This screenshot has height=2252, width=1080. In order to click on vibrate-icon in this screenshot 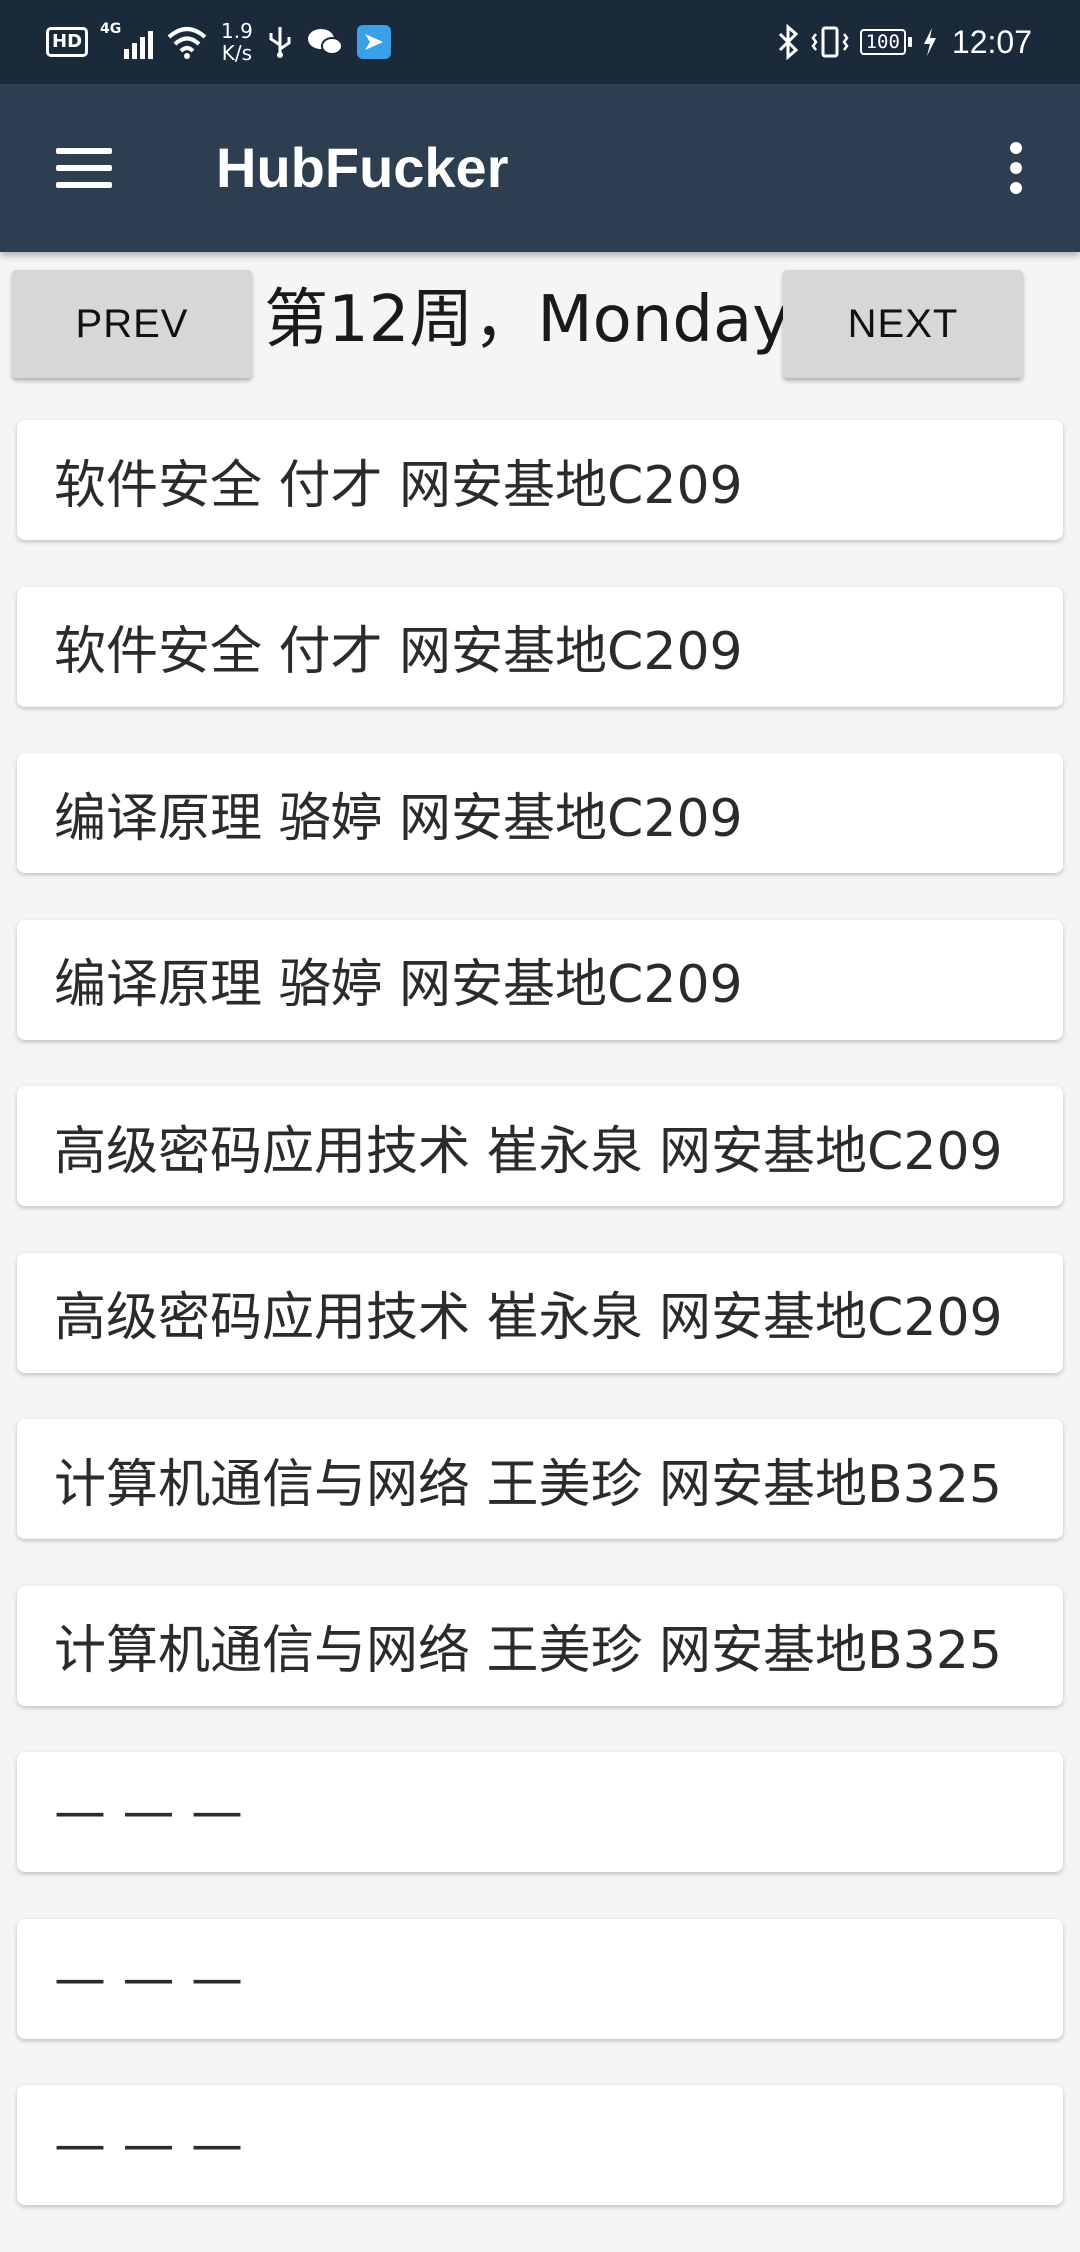, I will do `click(830, 42)`.